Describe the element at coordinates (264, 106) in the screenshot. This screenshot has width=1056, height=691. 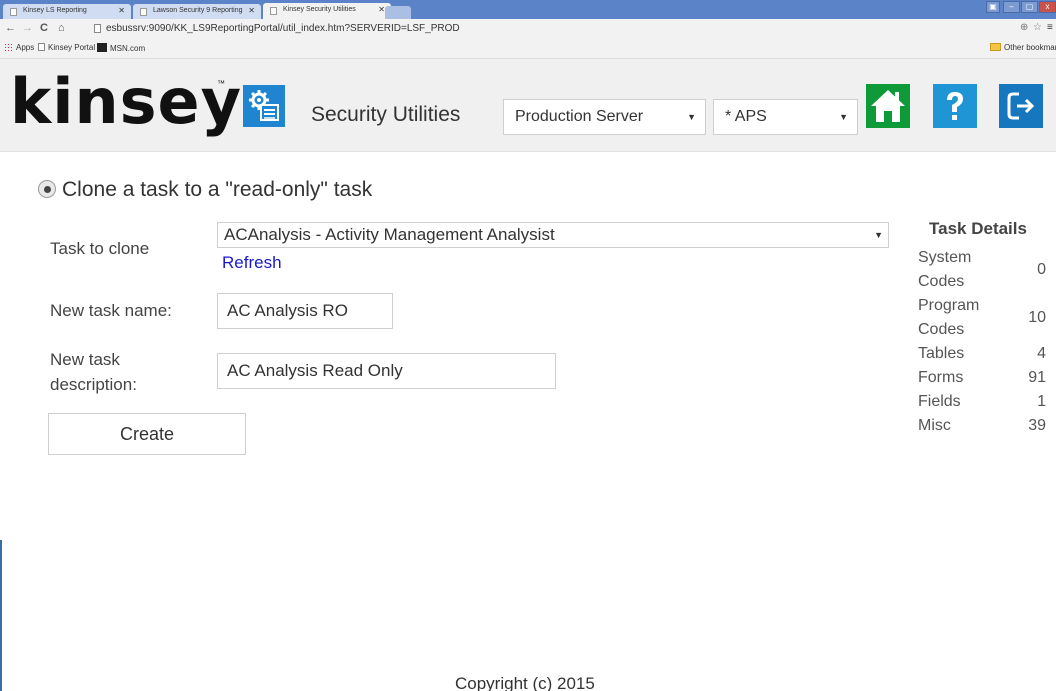
I see `security-utilities-icon` at that location.